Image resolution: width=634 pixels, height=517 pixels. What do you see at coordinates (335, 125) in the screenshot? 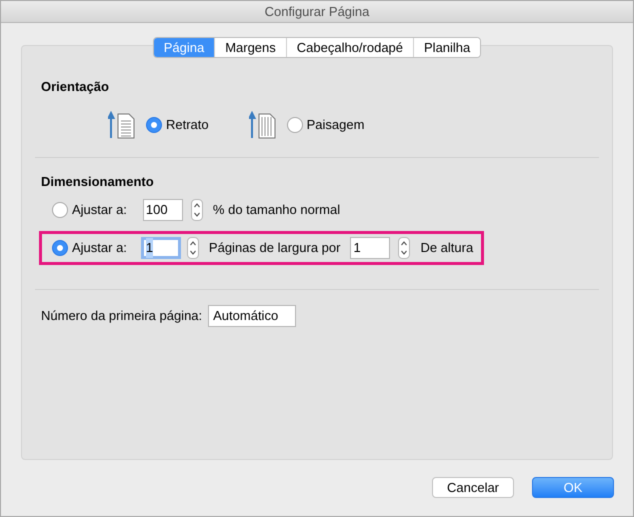
I see `radio-label: Paisagem` at bounding box center [335, 125].